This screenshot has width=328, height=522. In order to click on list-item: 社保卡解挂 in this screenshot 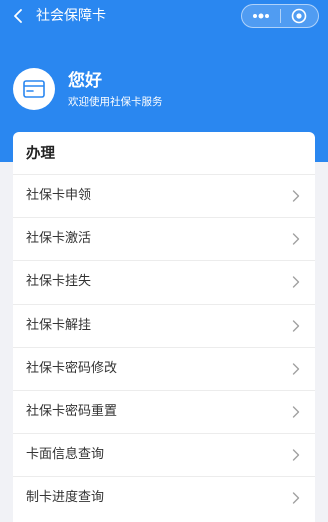, I will do `click(164, 325)`.